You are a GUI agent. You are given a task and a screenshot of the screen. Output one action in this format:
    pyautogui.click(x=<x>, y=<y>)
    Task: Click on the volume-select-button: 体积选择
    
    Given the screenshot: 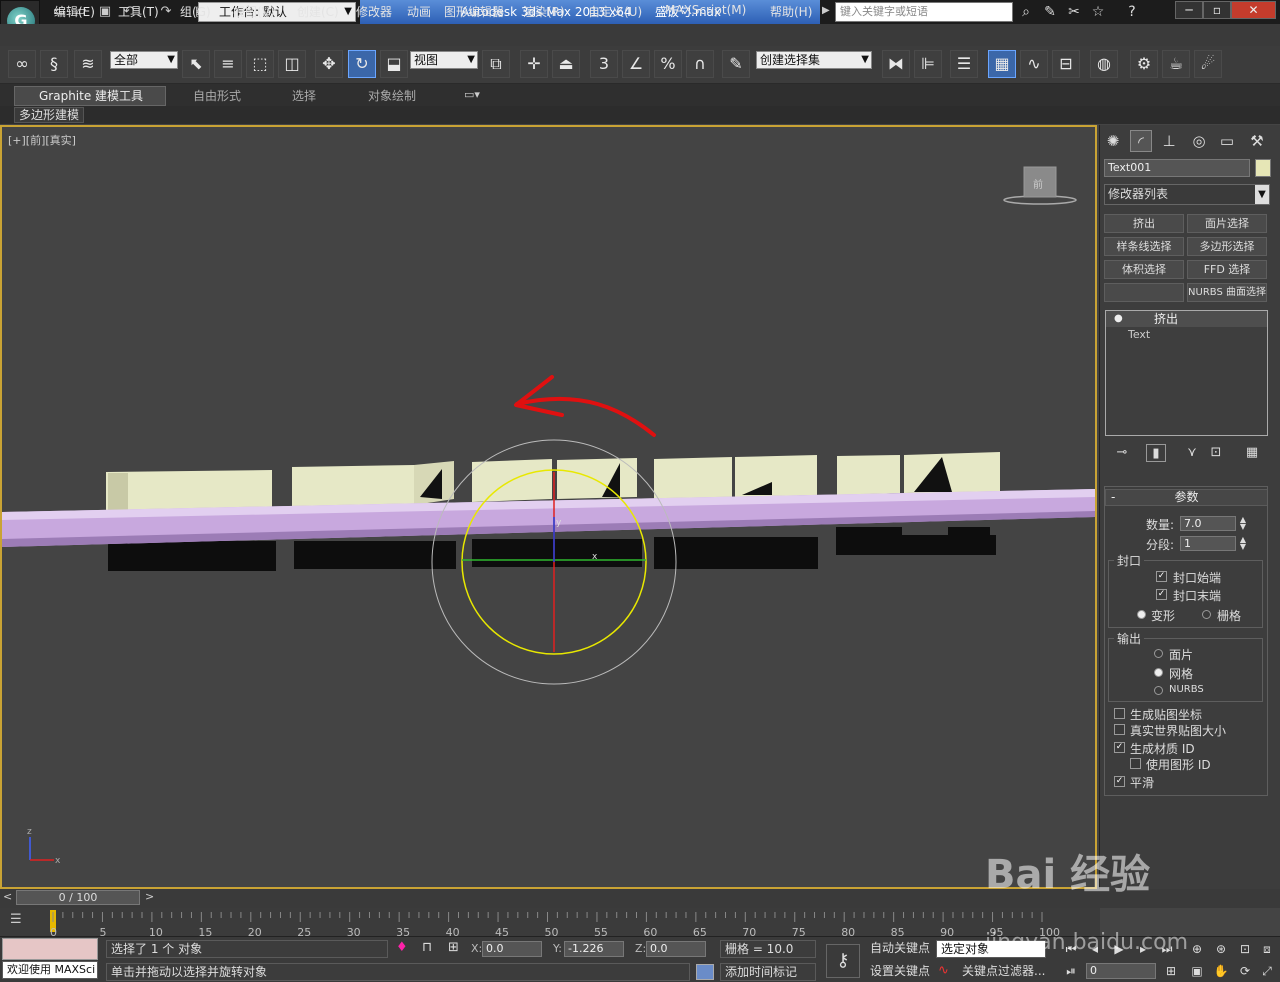 What is the action you would take?
    pyautogui.click(x=1144, y=269)
    